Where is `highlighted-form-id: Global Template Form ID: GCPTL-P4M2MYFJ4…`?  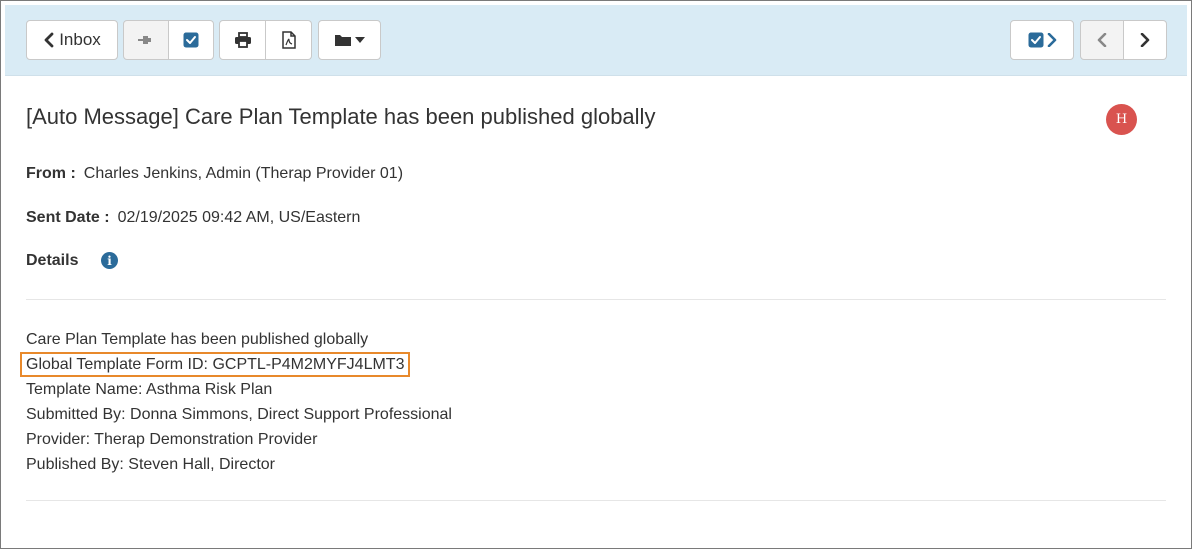 highlighted-form-id: Global Template Form ID: GCPTL-P4M2MYFJ4… is located at coordinates (215, 364).